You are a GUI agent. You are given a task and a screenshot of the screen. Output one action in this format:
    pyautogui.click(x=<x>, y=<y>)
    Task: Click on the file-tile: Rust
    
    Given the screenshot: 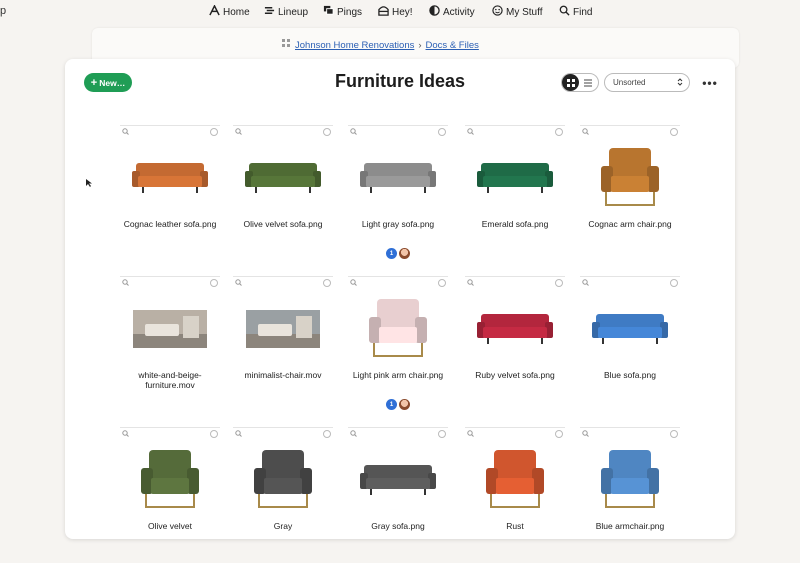 What is the action you would take?
    pyautogui.click(x=515, y=495)
    